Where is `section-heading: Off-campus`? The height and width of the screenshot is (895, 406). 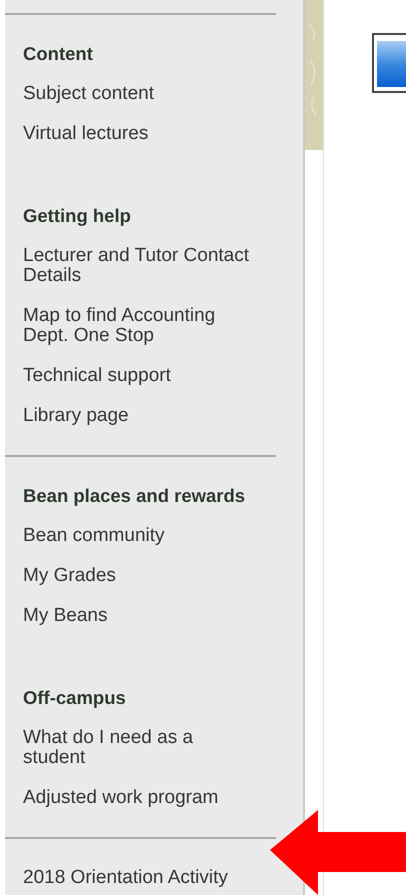 section-heading: Off-campus is located at coordinates (74, 698).